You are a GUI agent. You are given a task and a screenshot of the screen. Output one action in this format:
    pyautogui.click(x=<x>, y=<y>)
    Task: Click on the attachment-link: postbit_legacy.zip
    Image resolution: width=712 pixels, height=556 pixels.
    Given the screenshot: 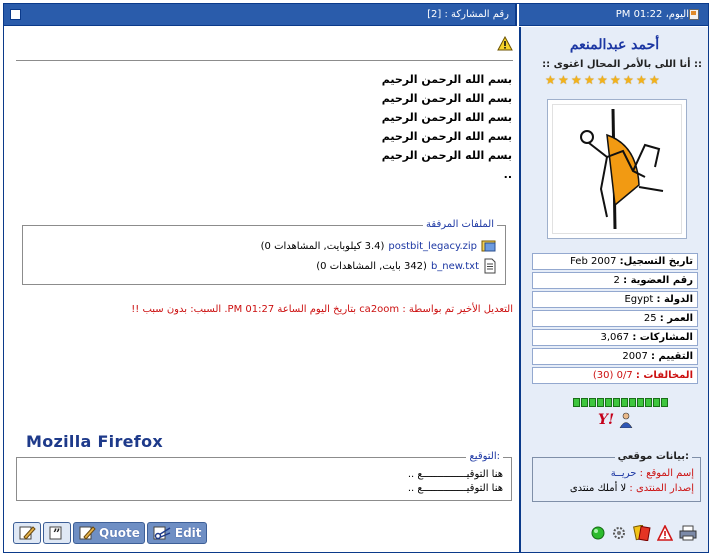 What is the action you would take?
    pyautogui.click(x=432, y=246)
    